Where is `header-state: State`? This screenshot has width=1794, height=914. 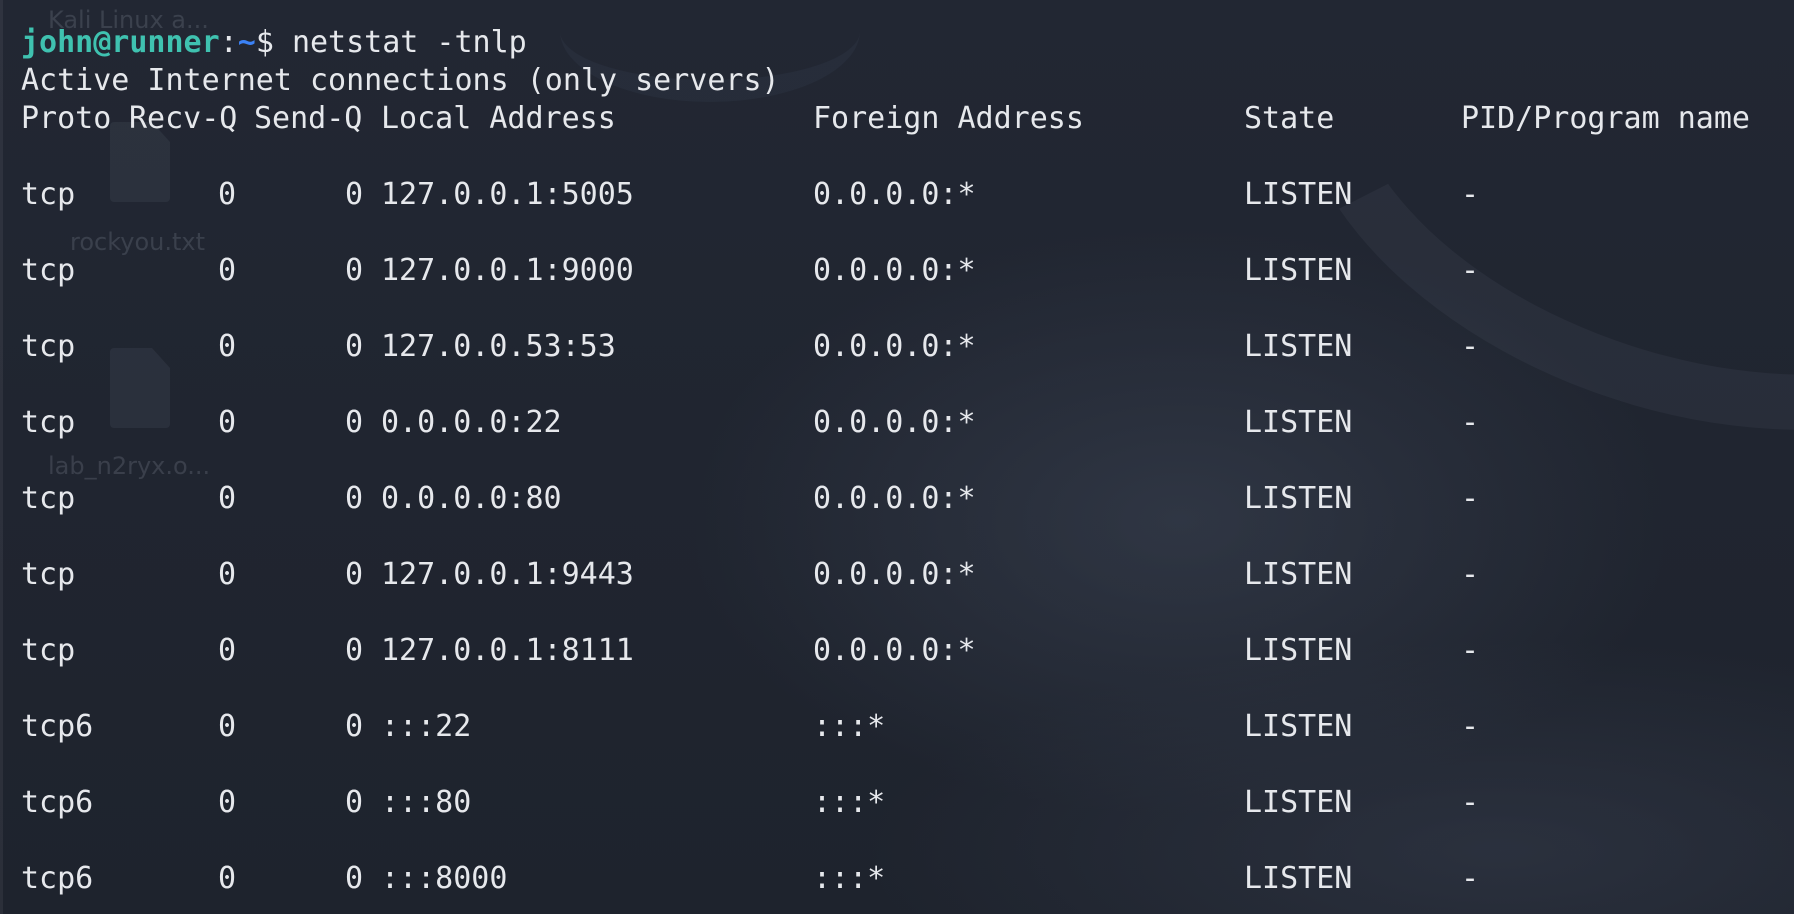 header-state: State is located at coordinates (1289, 118).